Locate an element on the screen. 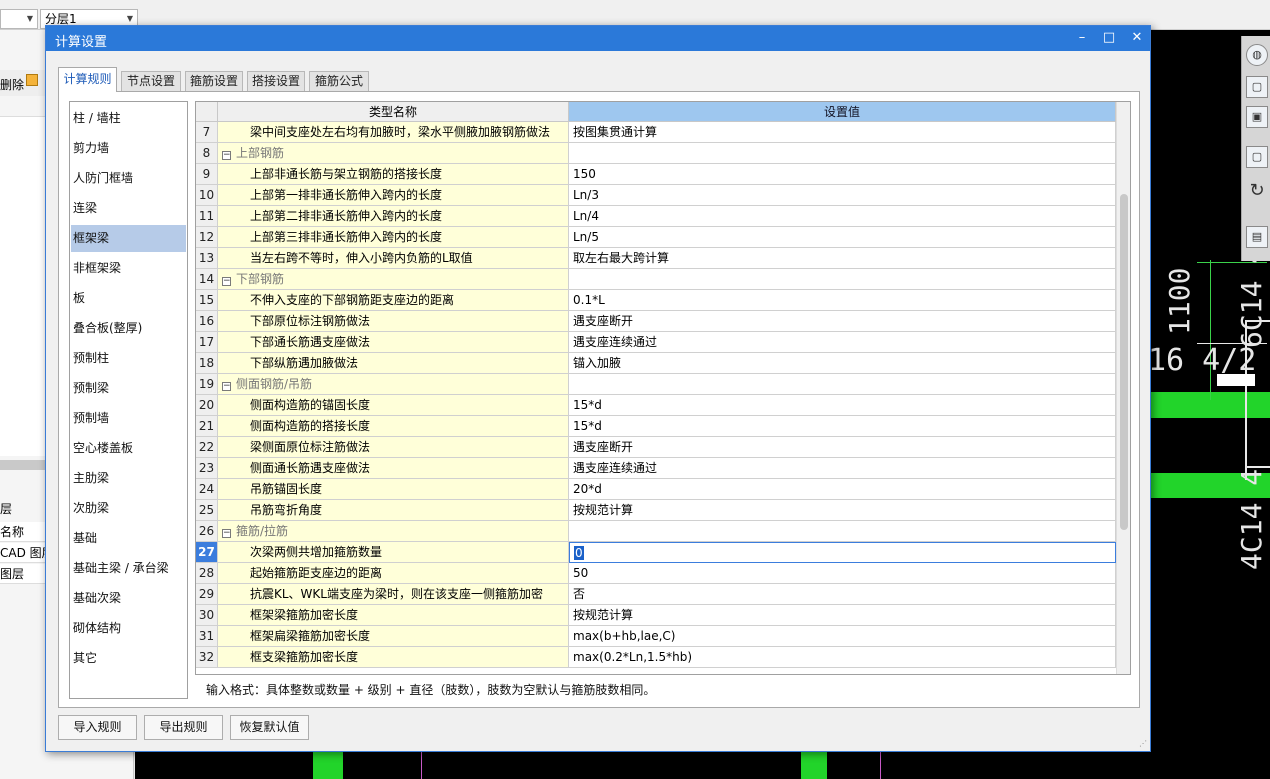 This screenshot has width=1270, height=779. nav-item: 连梁 is located at coordinates (128, 208).